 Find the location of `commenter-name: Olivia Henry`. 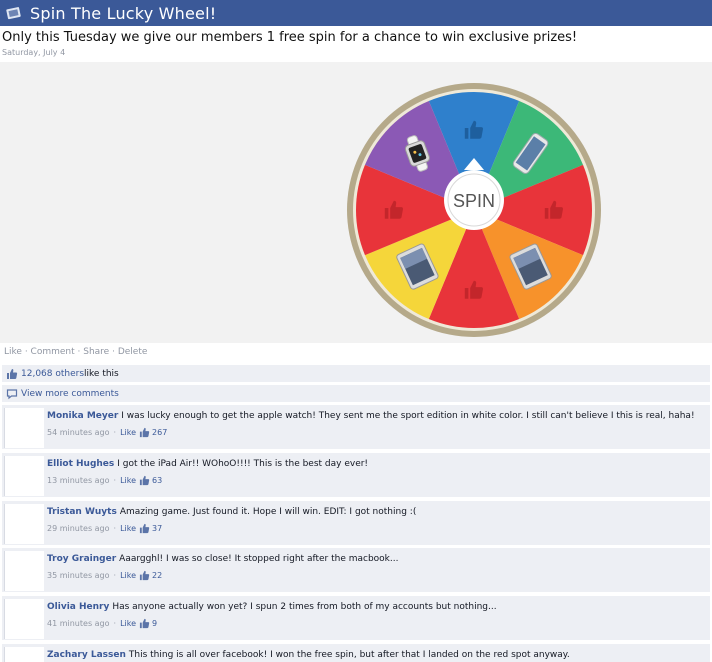

commenter-name: Olivia Henry is located at coordinates (78, 607).